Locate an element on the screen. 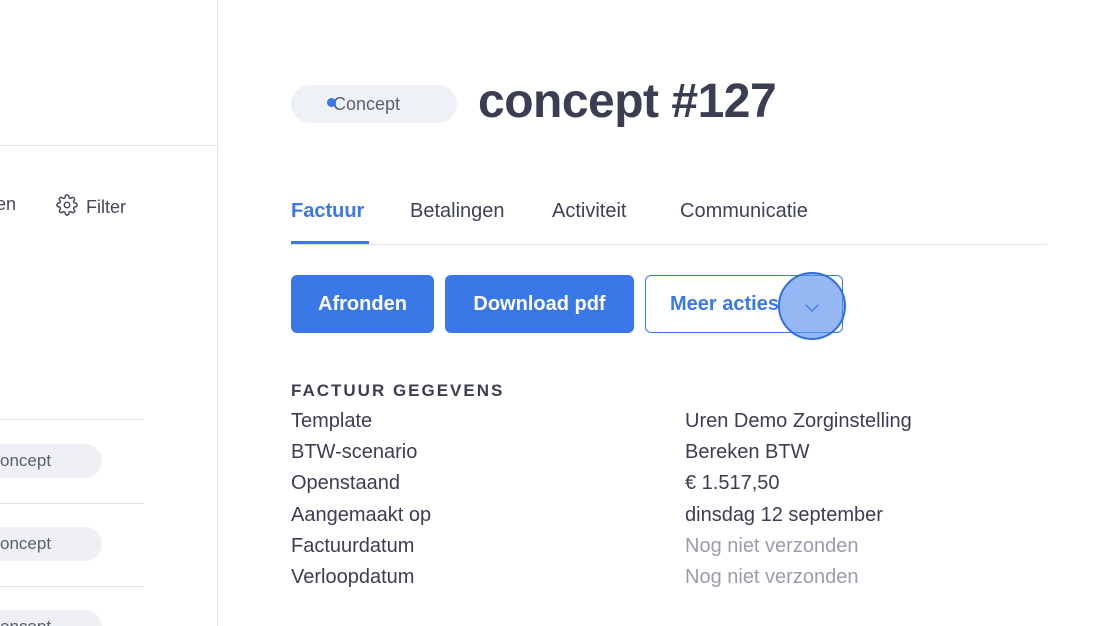 The height and width of the screenshot is (626, 1120). tab-activiteit: Activiteit is located at coordinates (589, 211).